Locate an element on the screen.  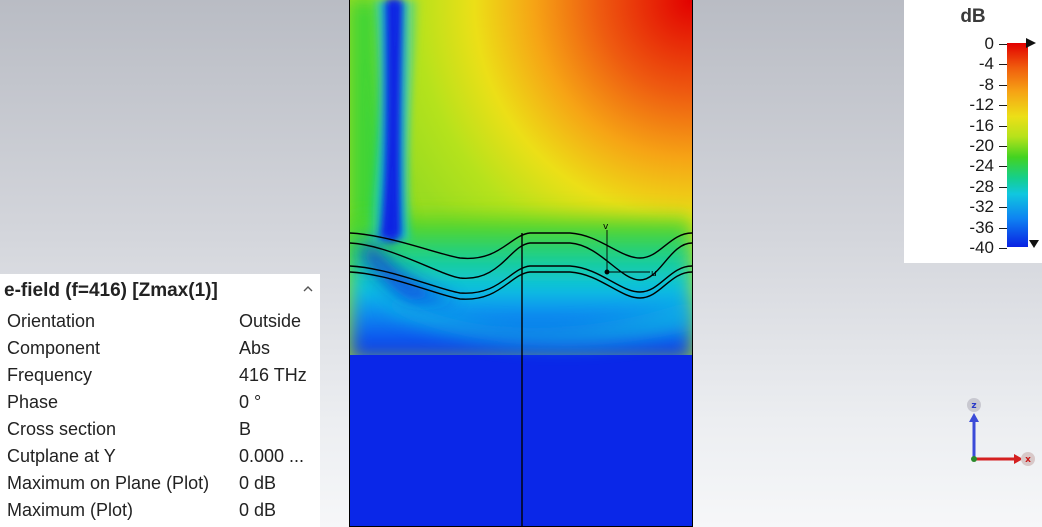
property-row: Frequency 416 THz is located at coordinates (160, 376).